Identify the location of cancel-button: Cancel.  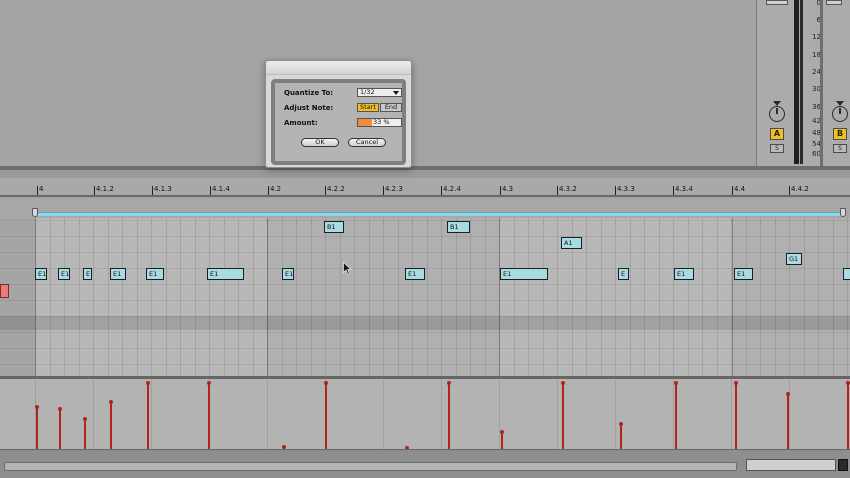
(367, 142).